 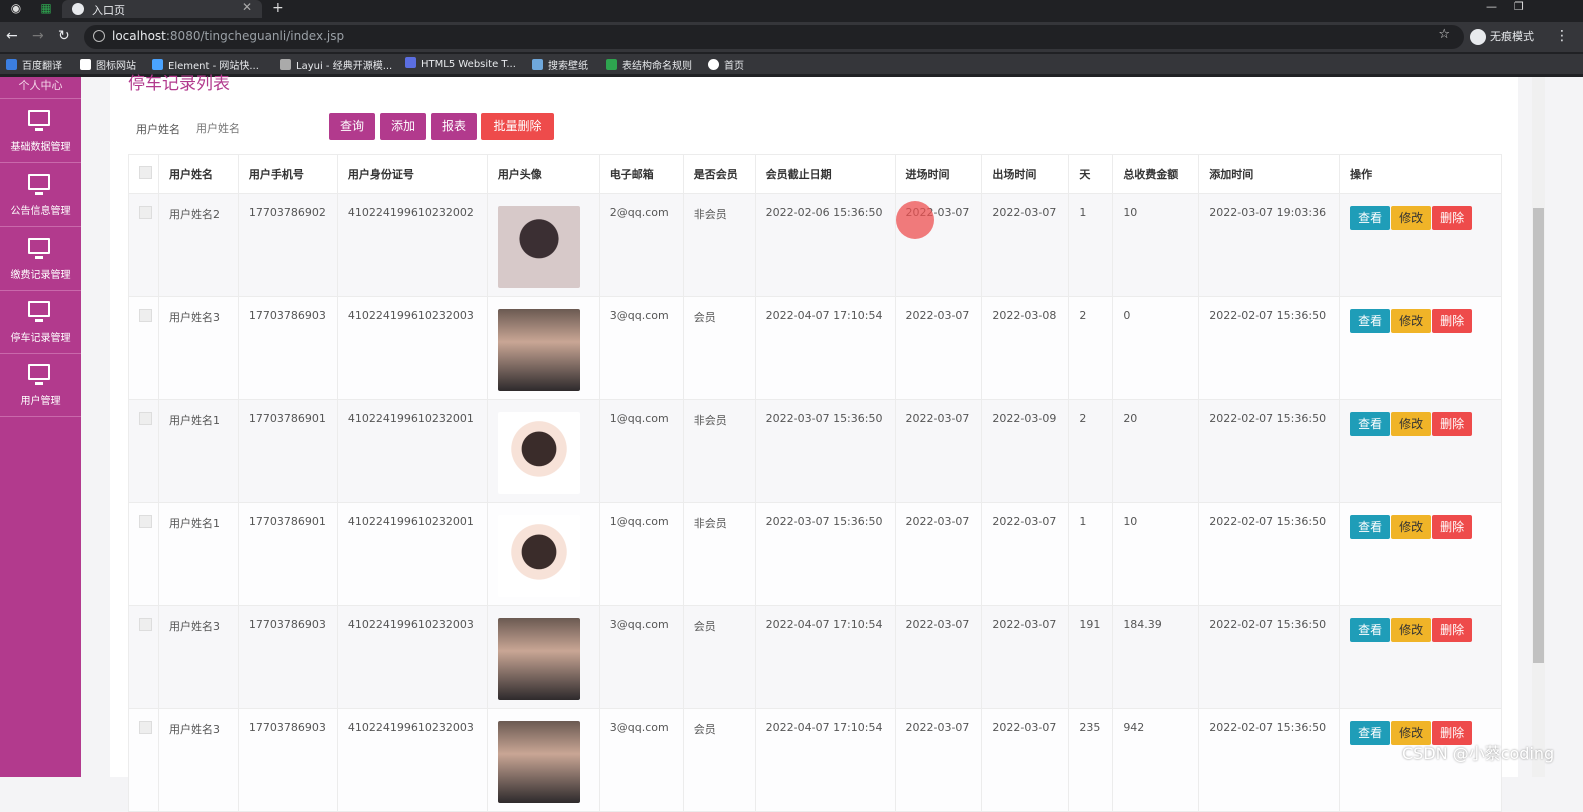 I want to click on bookmark-item: 表结构命名规则, so click(x=649, y=64).